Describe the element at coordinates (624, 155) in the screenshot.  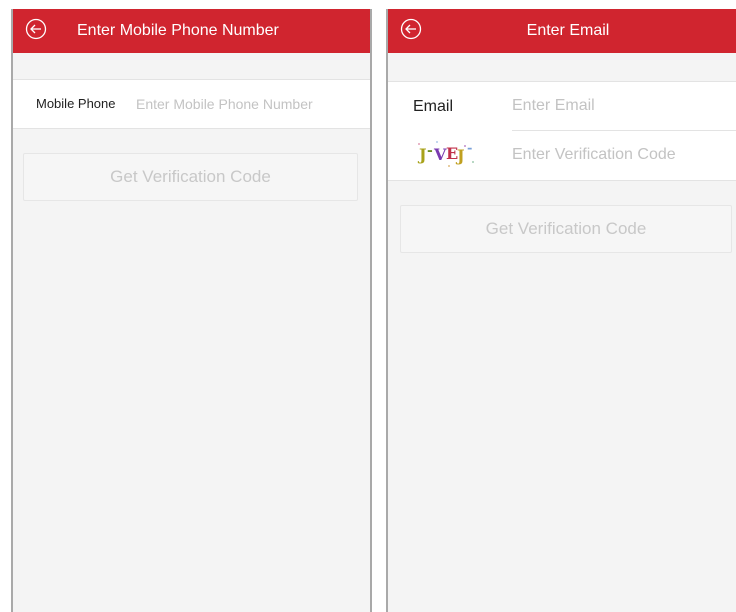
I see `verification-code-input` at that location.